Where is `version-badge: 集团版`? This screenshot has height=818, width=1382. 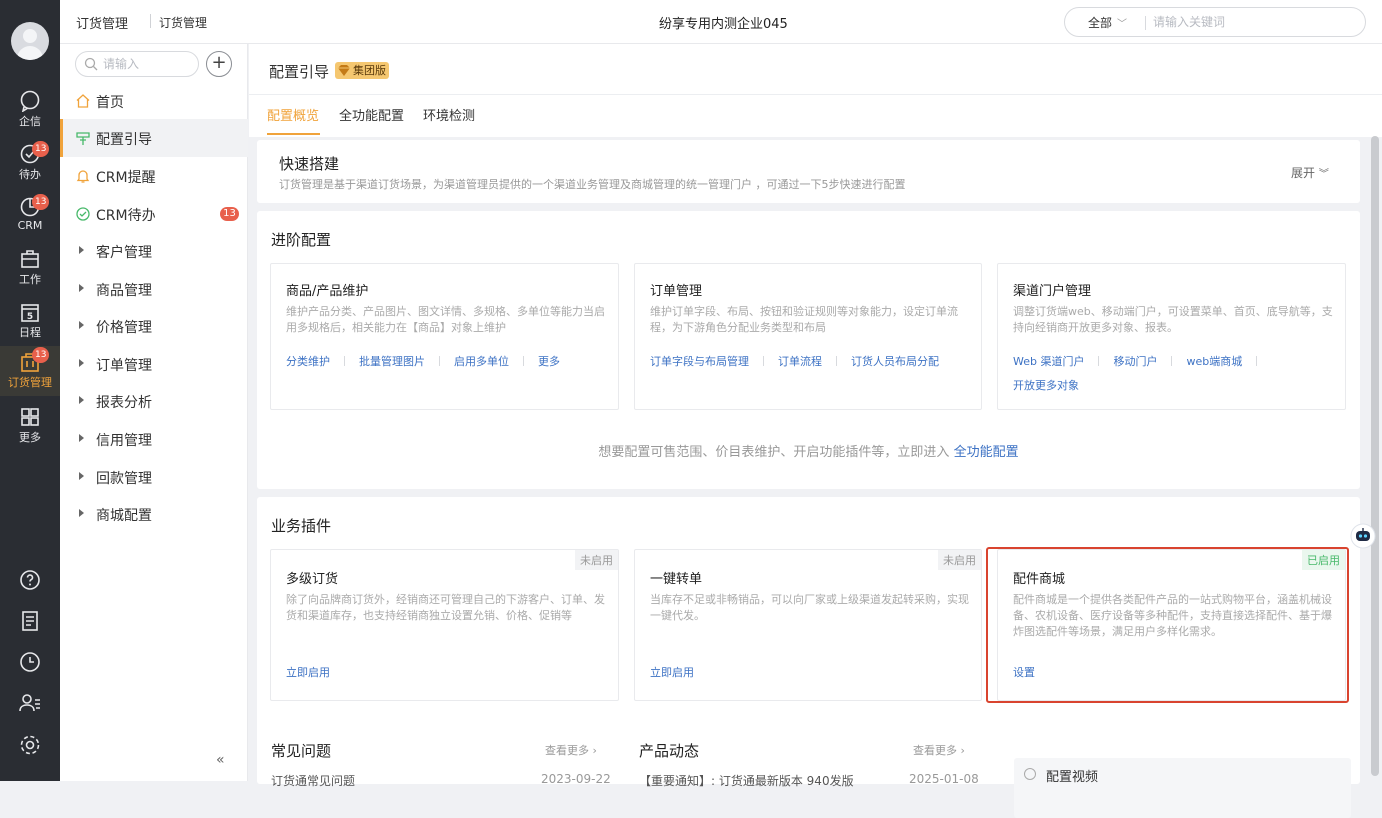 version-badge: 集团版 is located at coordinates (362, 70).